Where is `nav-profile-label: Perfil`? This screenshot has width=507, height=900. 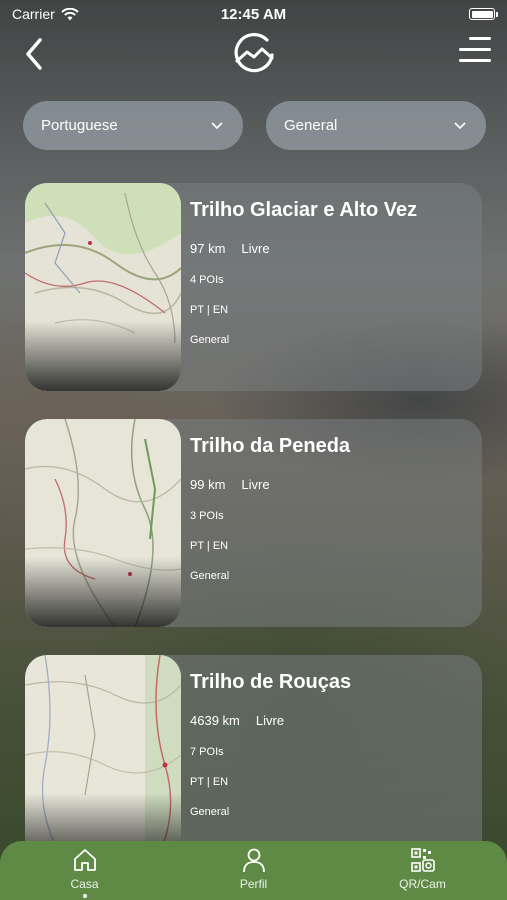
nav-profile-label: Perfil is located at coordinates (253, 884).